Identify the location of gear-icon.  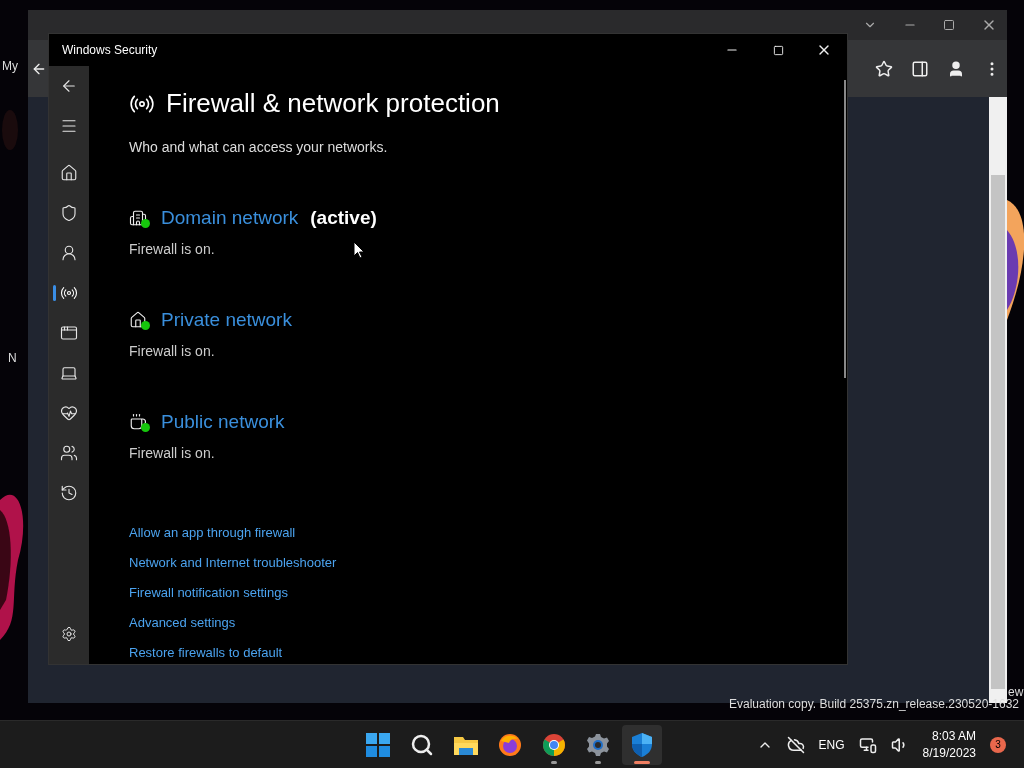
(598, 745).